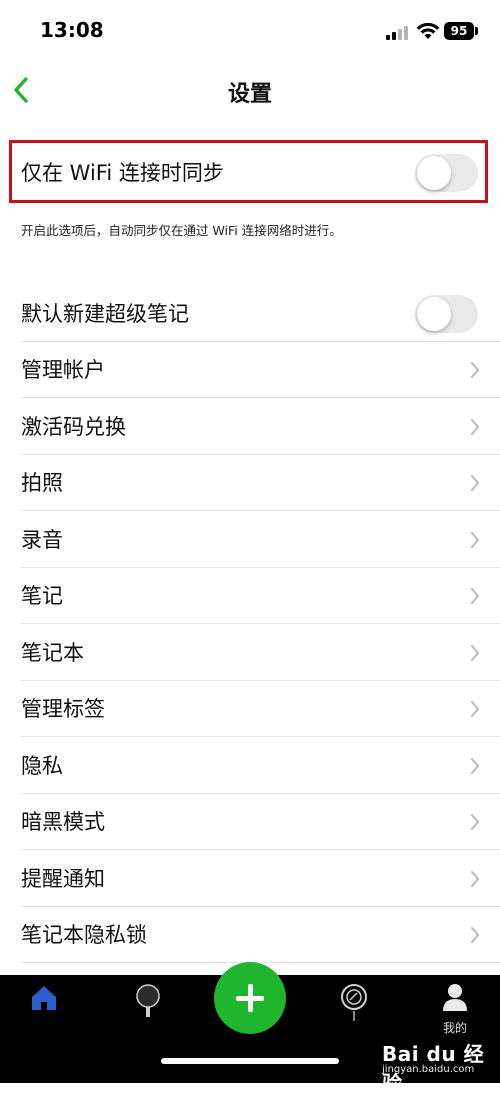 This screenshot has width=500, height=1096. I want to click on setting-row-dark-mode: 暗黑模式, so click(250, 822).